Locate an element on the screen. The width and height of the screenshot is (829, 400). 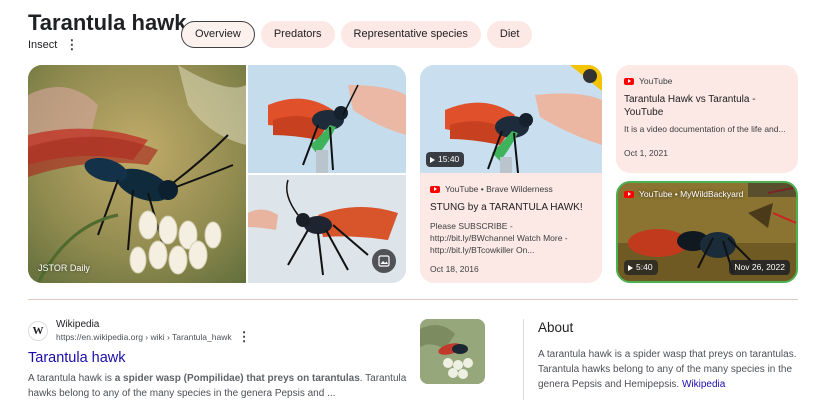
video-duration-badge: 15:40 is located at coordinates (445, 159).